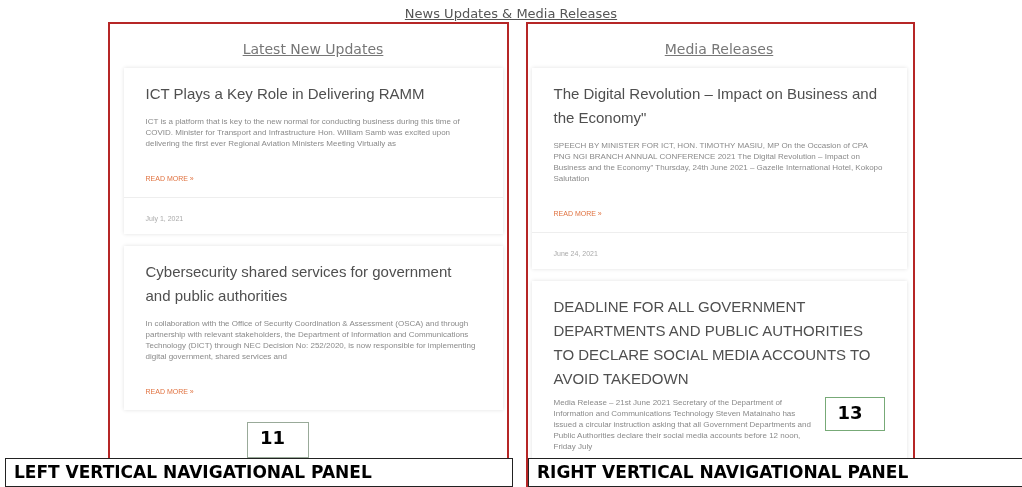 This screenshot has width=1022, height=487. Describe the element at coordinates (854, 414) in the screenshot. I see `callout-number: 13` at that location.